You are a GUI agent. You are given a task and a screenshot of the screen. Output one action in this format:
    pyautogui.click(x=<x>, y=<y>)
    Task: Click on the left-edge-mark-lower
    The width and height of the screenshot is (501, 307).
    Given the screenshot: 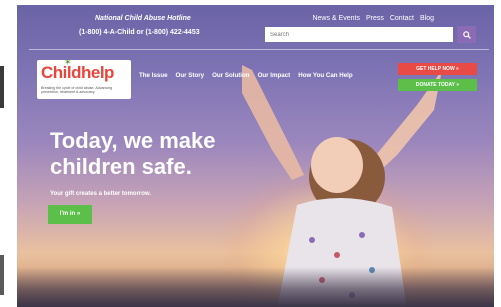 What is the action you would take?
    pyautogui.click(x=2, y=275)
    